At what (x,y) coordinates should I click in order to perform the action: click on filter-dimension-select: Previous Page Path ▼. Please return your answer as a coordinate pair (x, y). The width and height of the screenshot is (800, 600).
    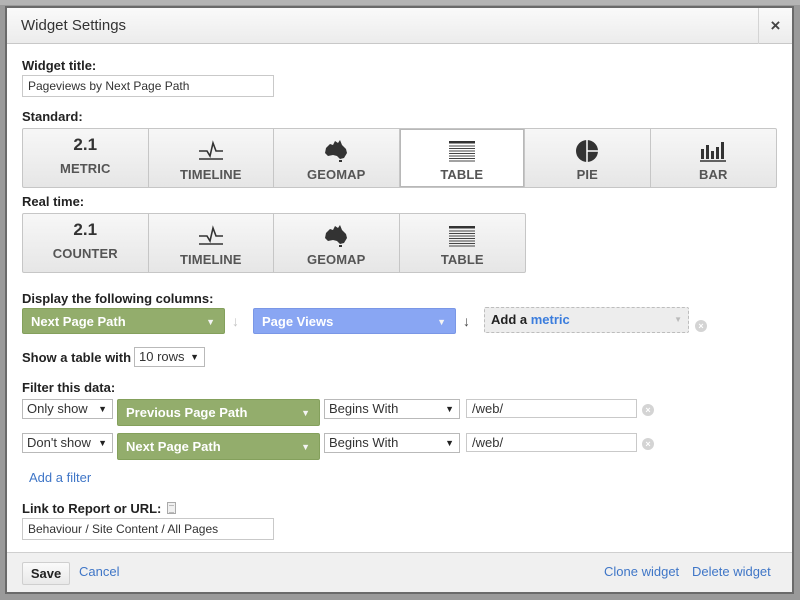
    Looking at the image, I should click on (218, 412).